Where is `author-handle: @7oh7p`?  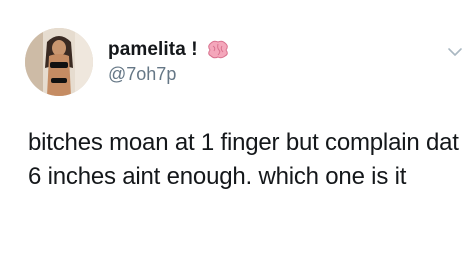 author-handle: @7oh7p is located at coordinates (142, 74).